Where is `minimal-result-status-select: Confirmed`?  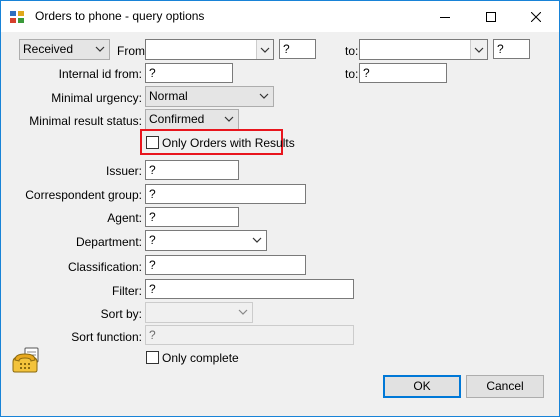
minimal-result-status-select: Confirmed is located at coordinates (192, 119).